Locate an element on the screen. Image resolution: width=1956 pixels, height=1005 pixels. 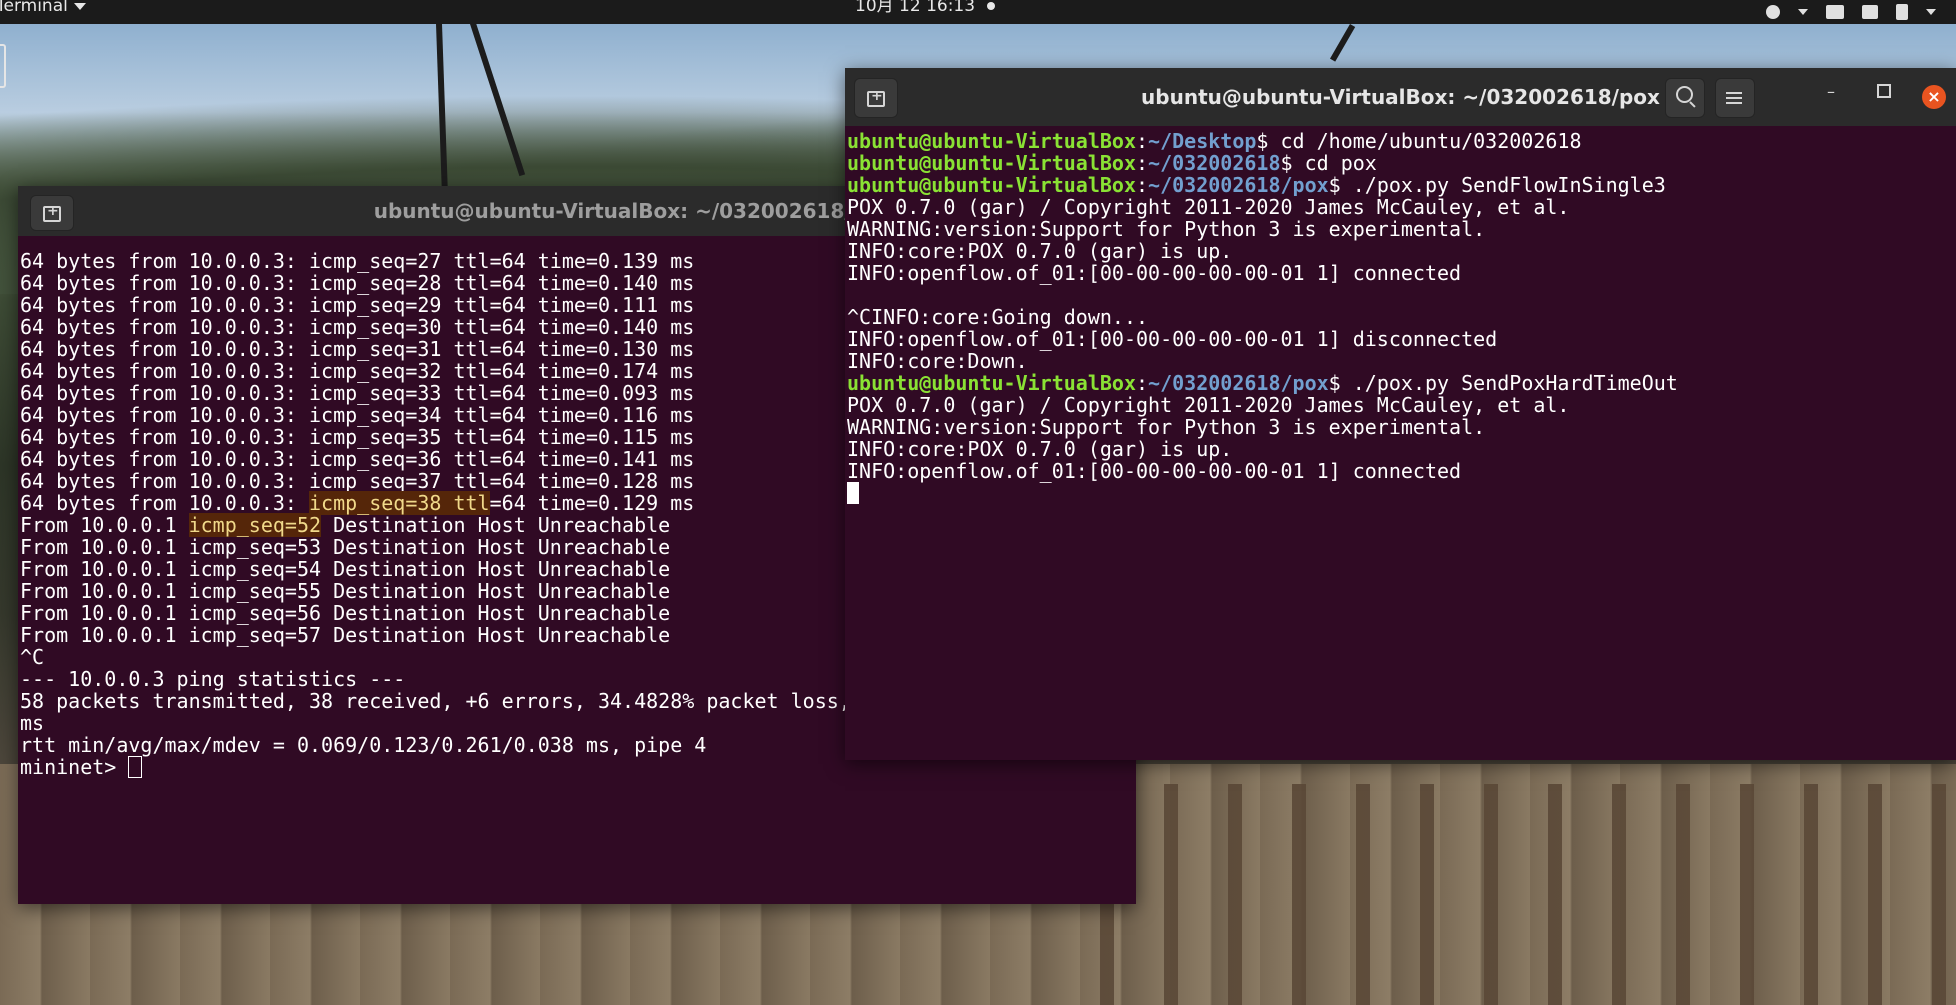
search-button is located at coordinates (1685, 98).